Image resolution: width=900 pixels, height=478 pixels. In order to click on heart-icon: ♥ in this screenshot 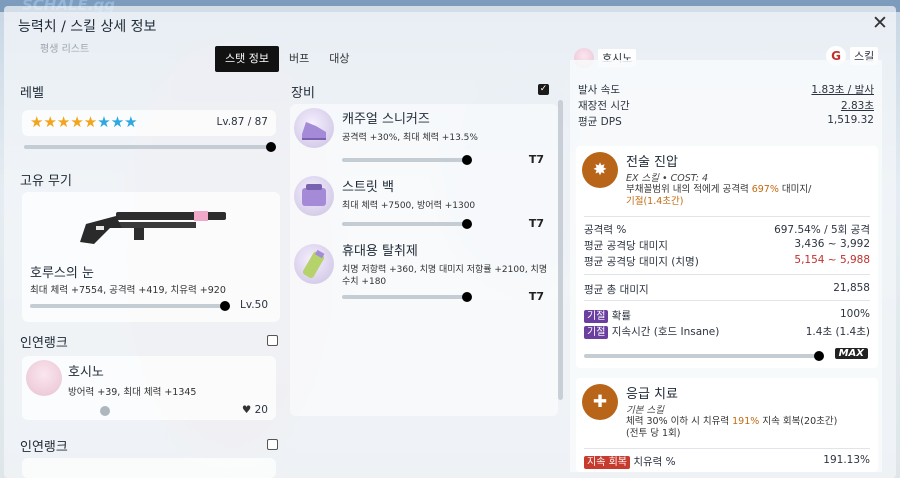, I will do `click(246, 410)`.